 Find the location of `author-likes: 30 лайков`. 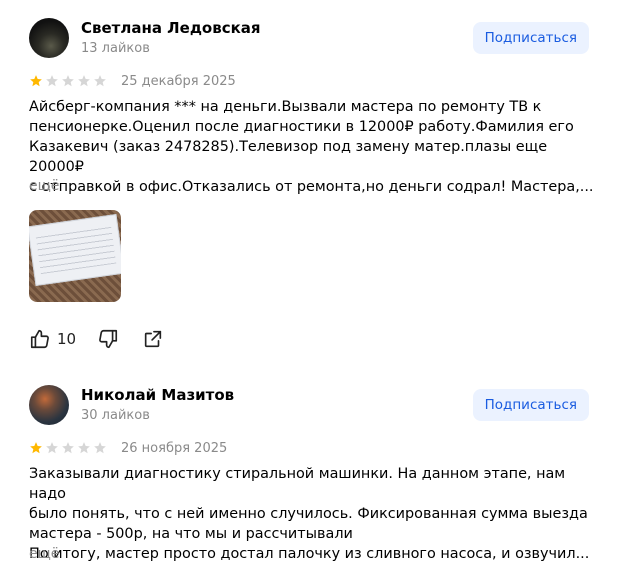

author-likes: 30 лайков is located at coordinates (115, 415).